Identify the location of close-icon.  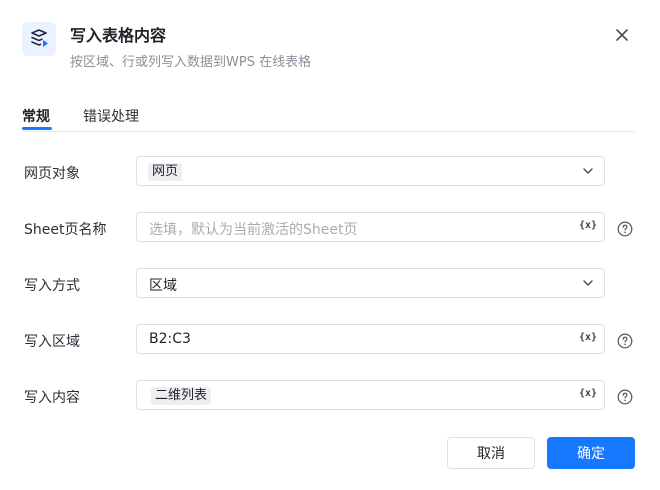
(622, 35).